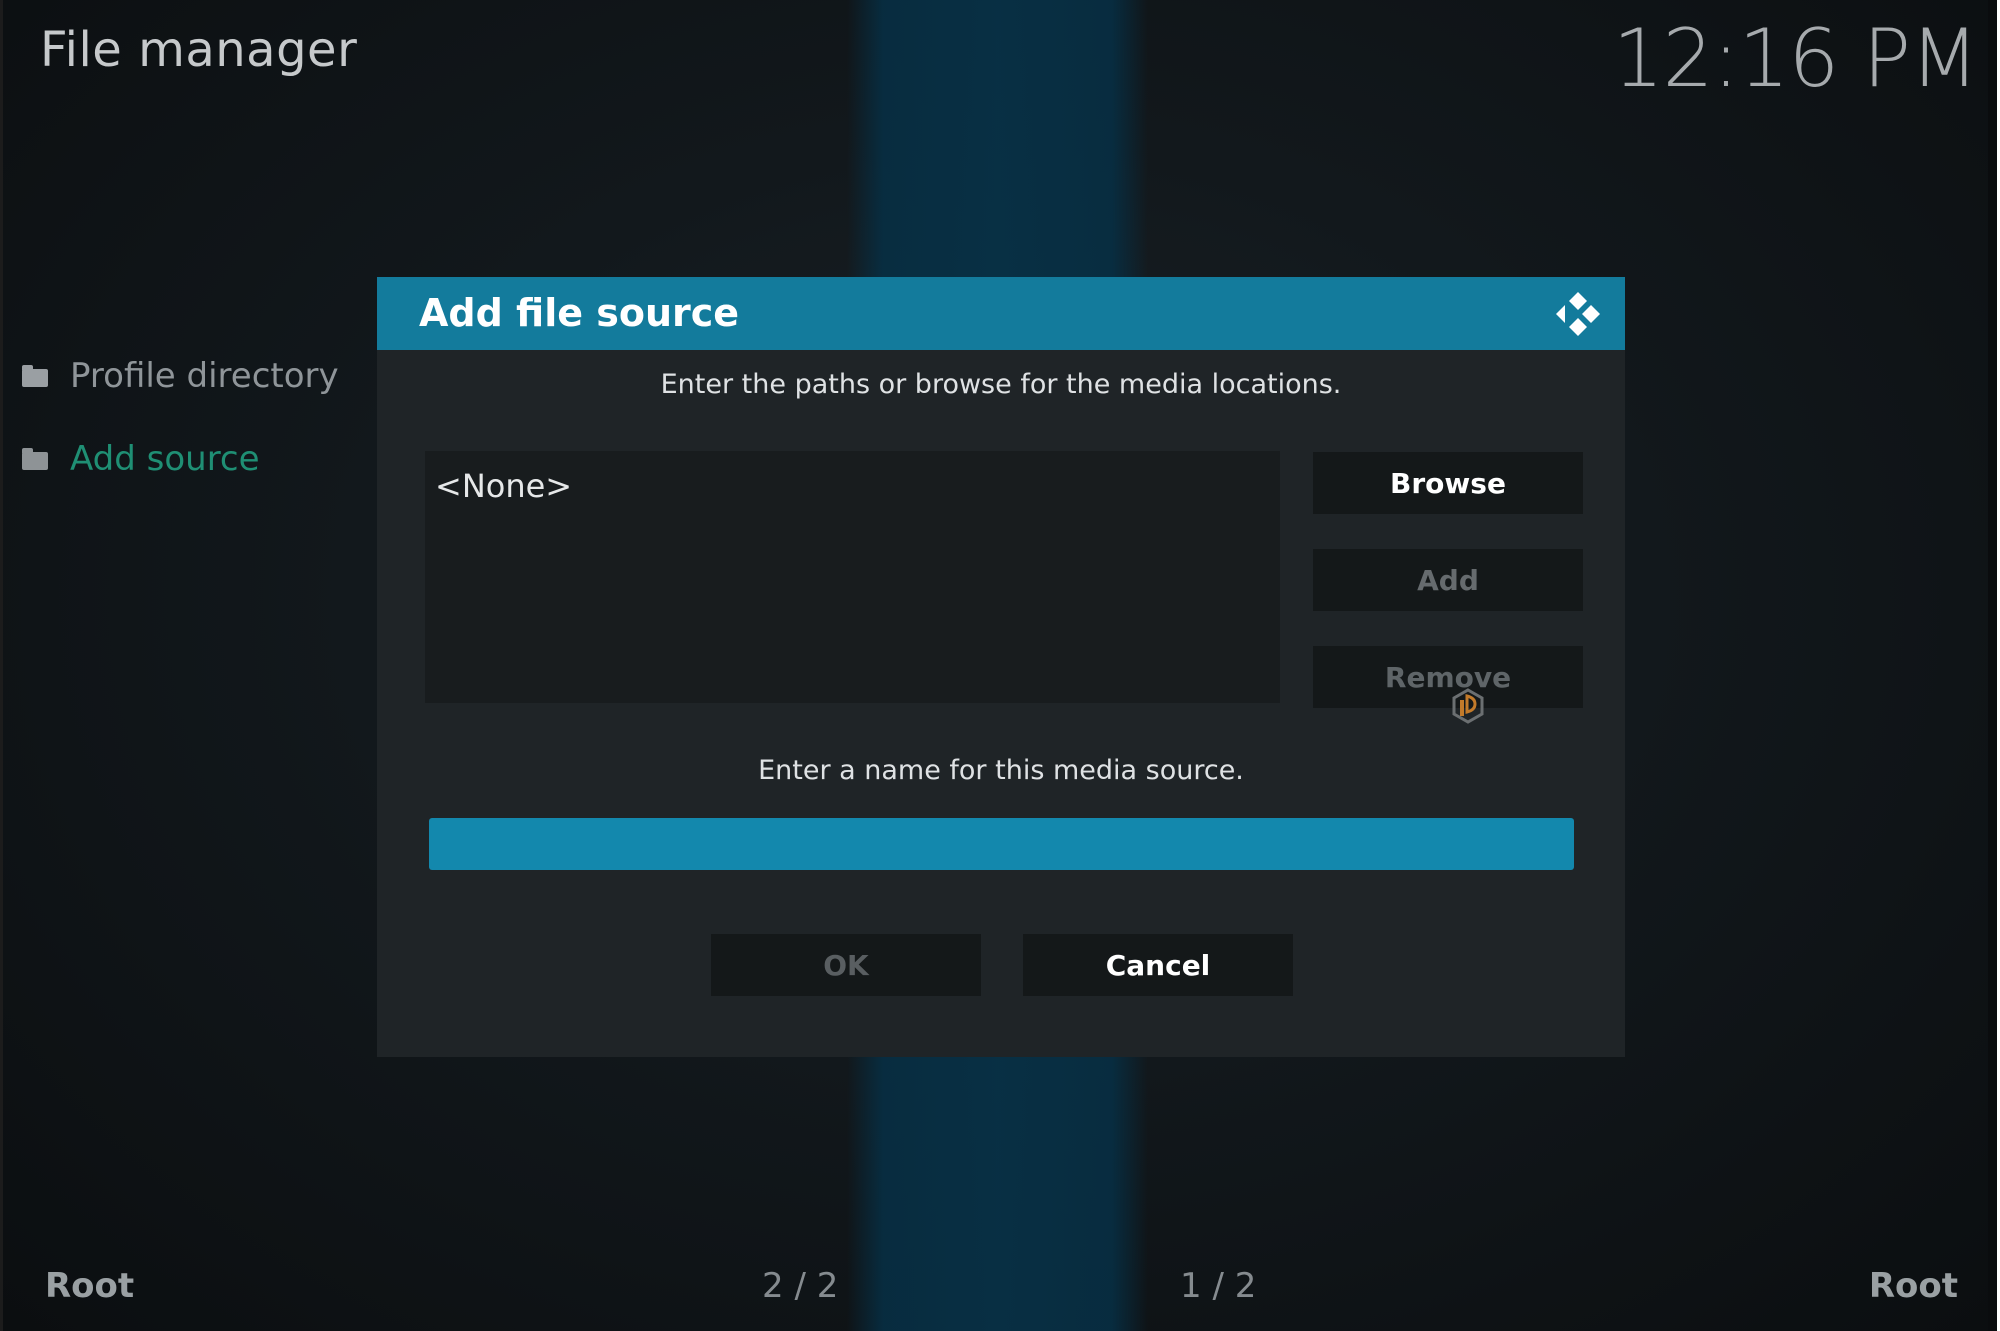 Image resolution: width=2000 pixels, height=1331 pixels. What do you see at coordinates (90, 1286) in the screenshot?
I see `footer-root-left: Root` at bounding box center [90, 1286].